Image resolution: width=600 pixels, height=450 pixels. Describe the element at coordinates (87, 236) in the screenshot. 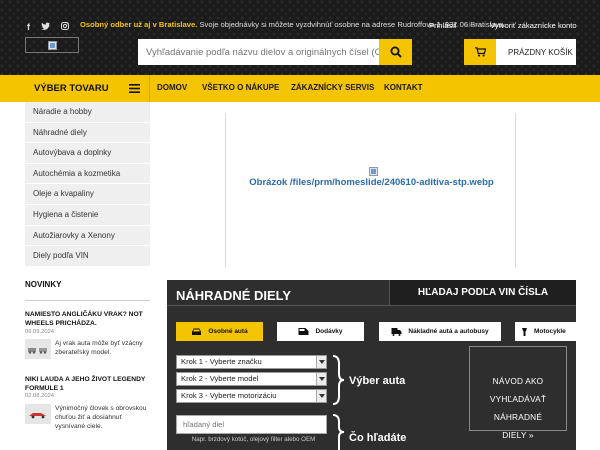

I see `sidebar-item-bulbs: Autožiarovky a Xenony` at that location.